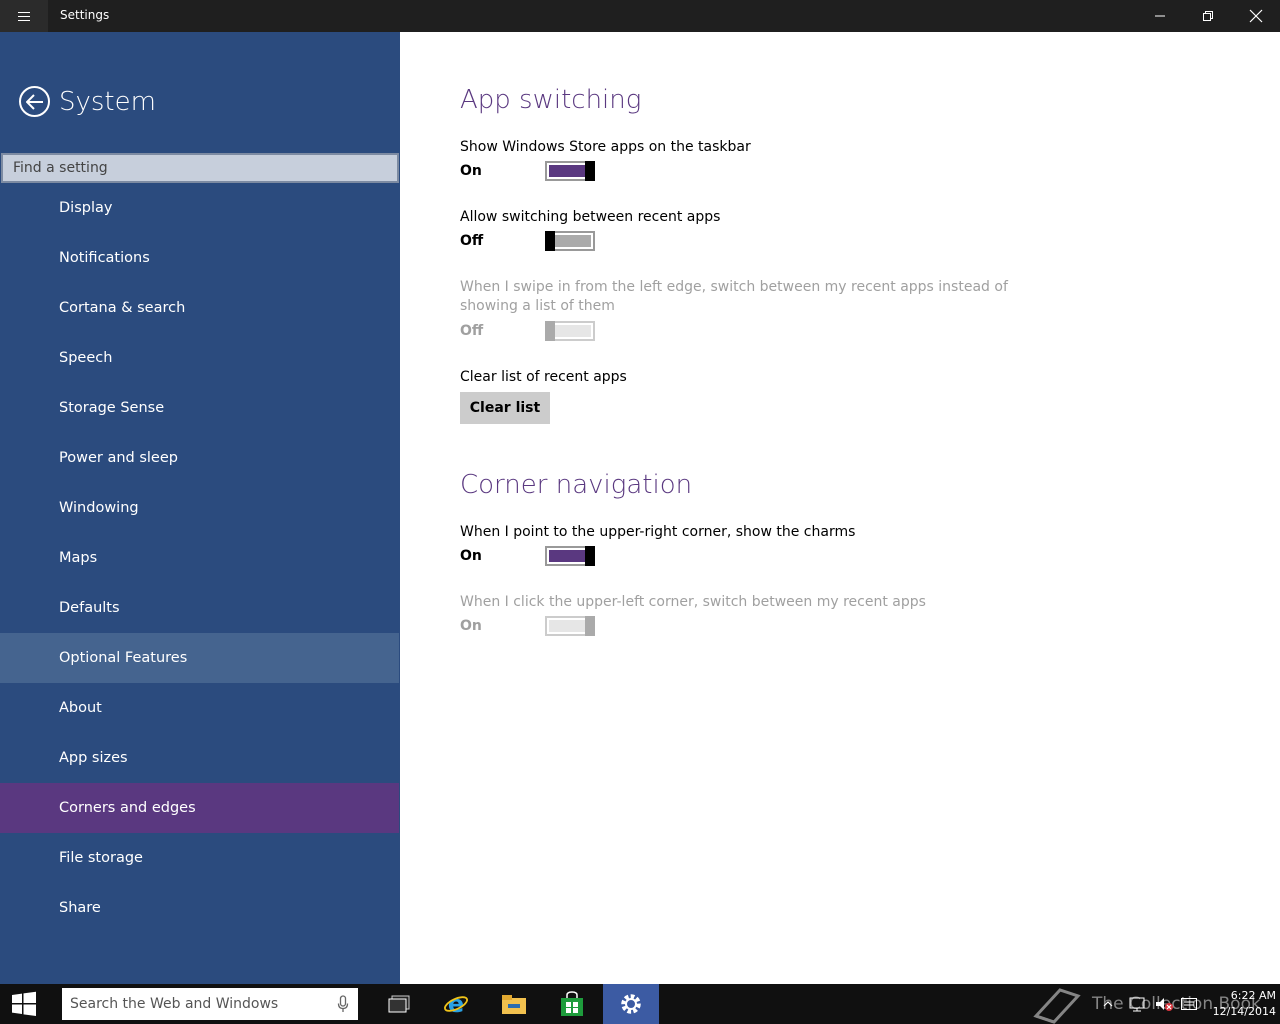 The width and height of the screenshot is (1280, 1024). Describe the element at coordinates (93, 758) in the screenshot. I see `sidebar-item-label: App sizes` at that location.